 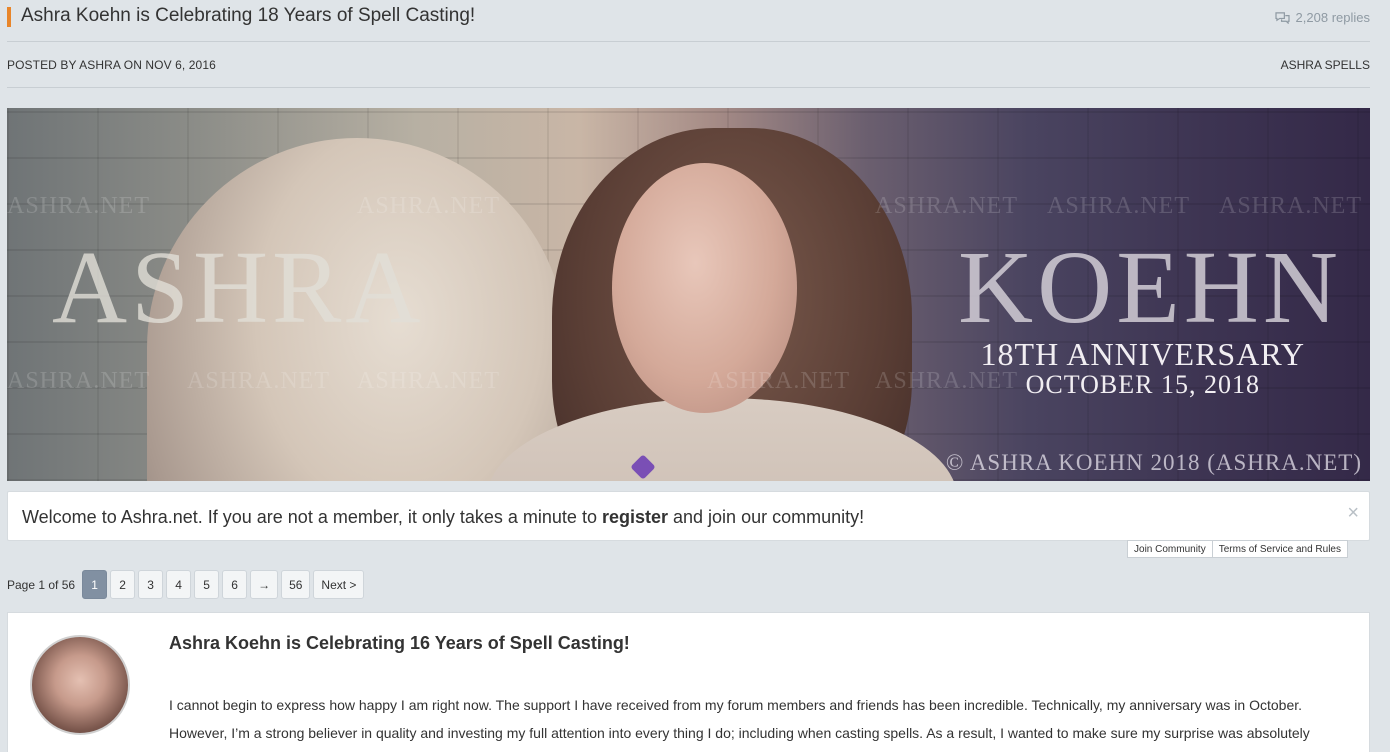 What do you see at coordinates (766, 517) in the screenshot?
I see `welcome-text-after: and join our community!` at bounding box center [766, 517].